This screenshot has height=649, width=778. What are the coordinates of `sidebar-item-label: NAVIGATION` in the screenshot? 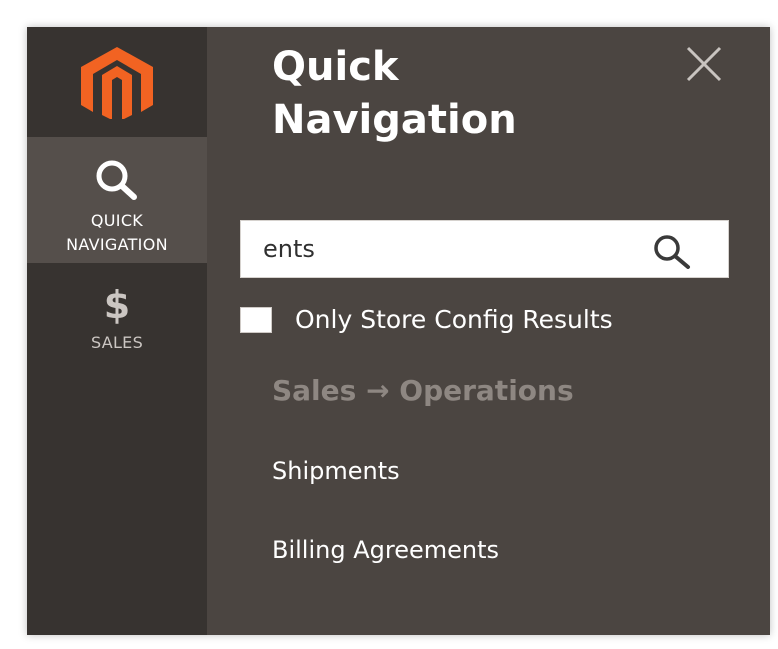 It's located at (117, 244).